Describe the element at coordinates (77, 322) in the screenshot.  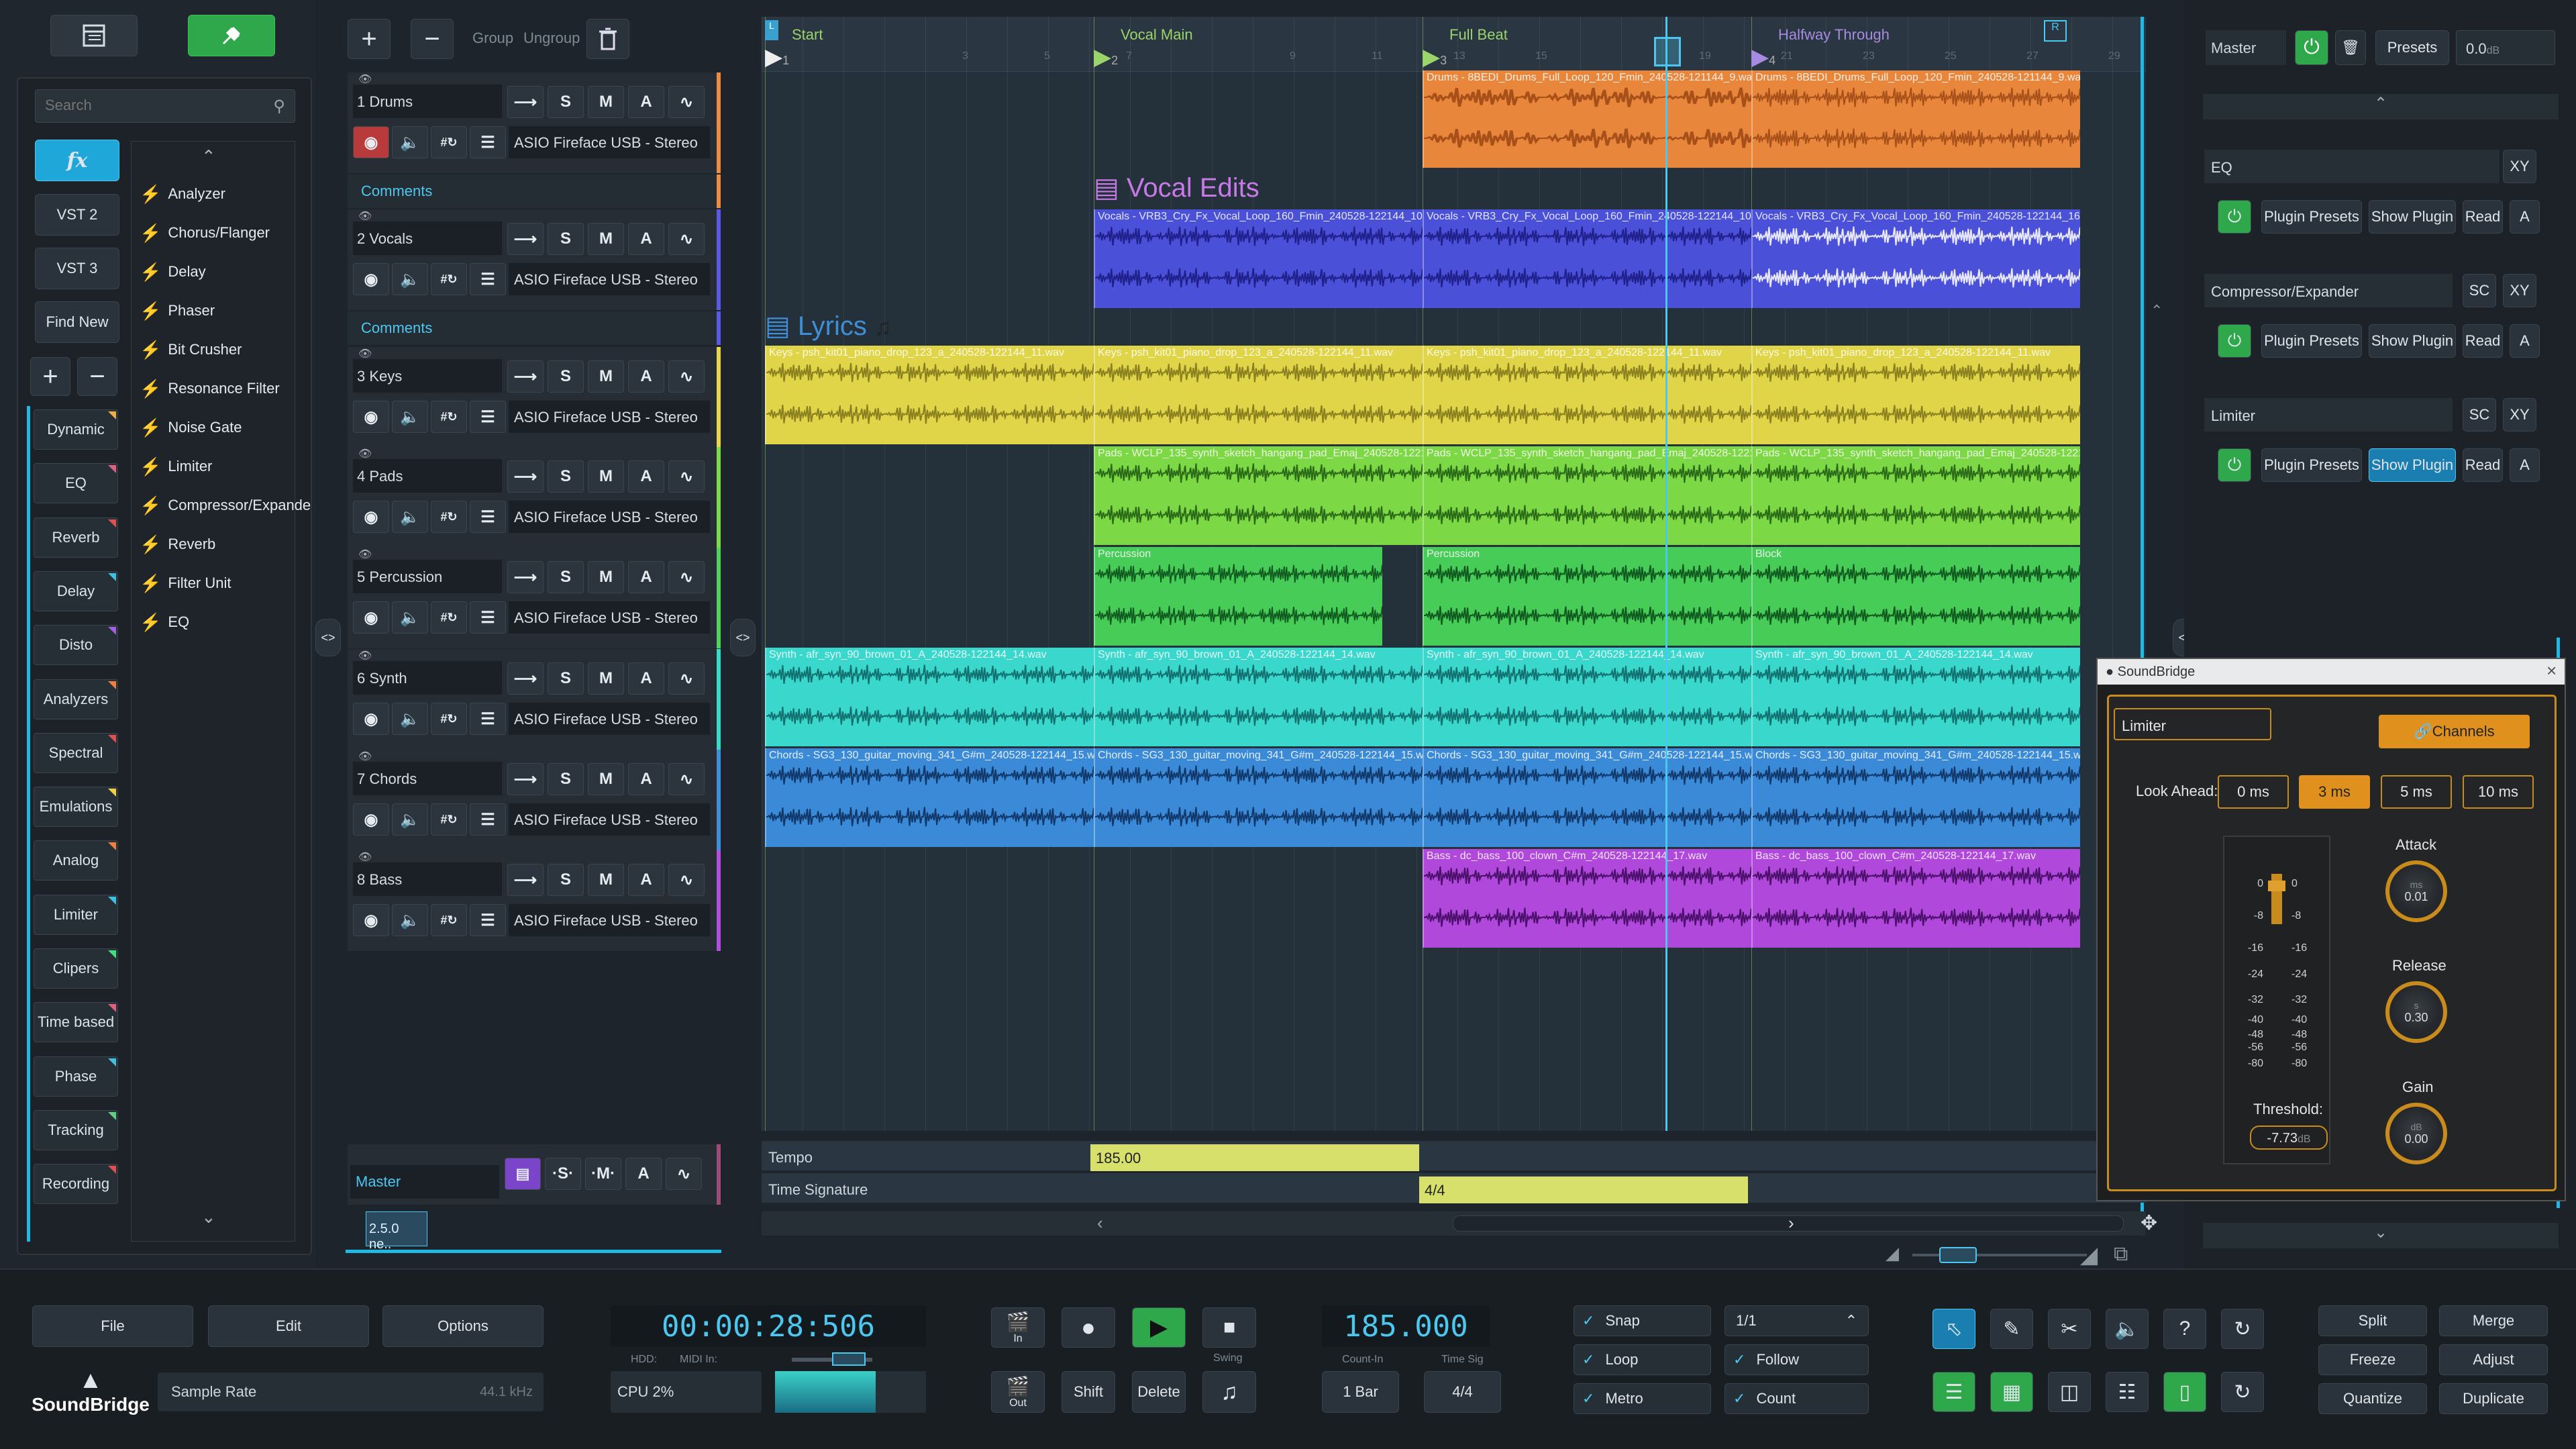
I see `find-new-tab: Find New` at that location.